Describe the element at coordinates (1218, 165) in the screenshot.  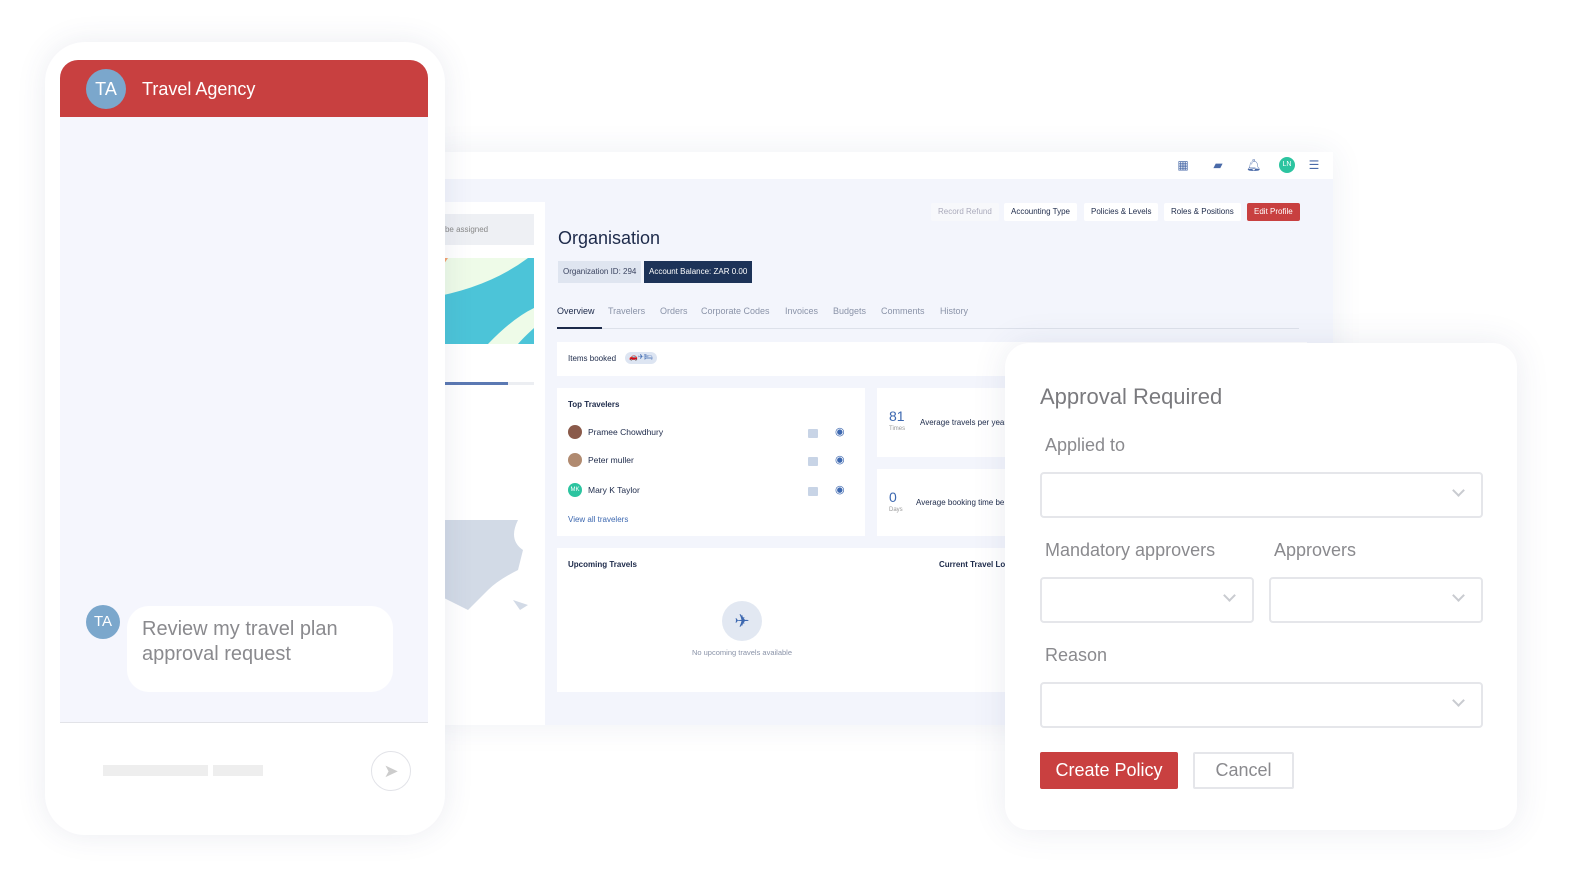
I see `chat-icon: ▰` at that location.